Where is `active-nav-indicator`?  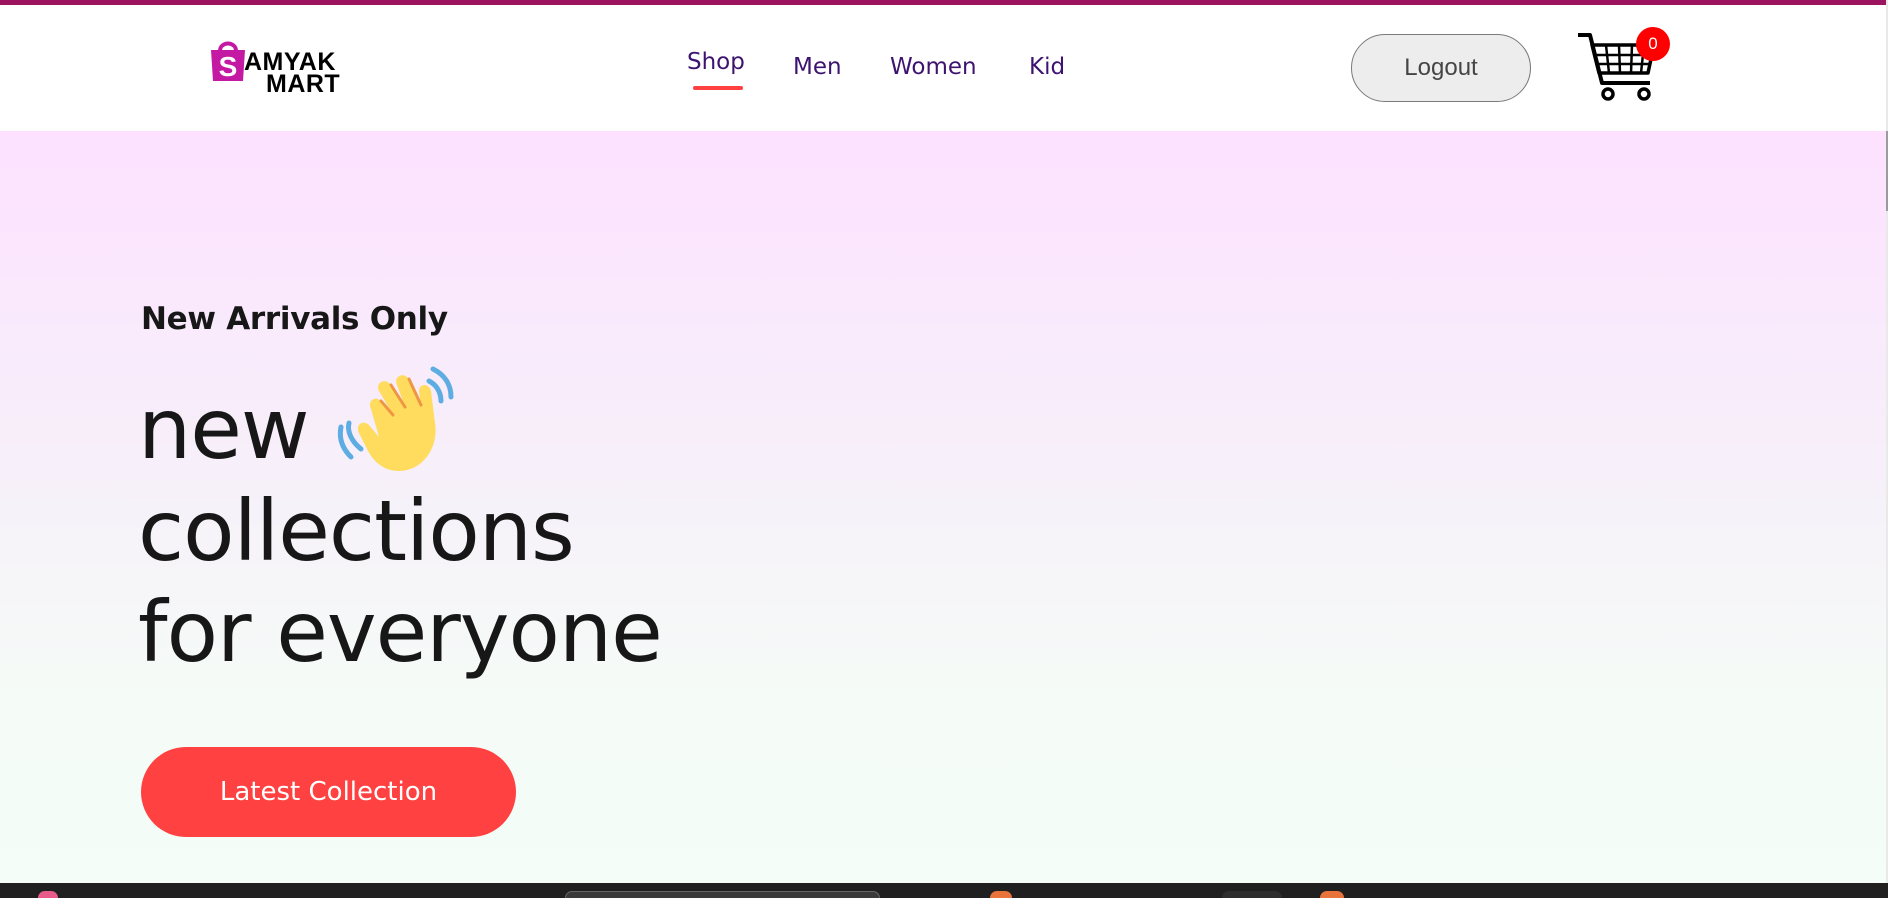 active-nav-indicator is located at coordinates (718, 88).